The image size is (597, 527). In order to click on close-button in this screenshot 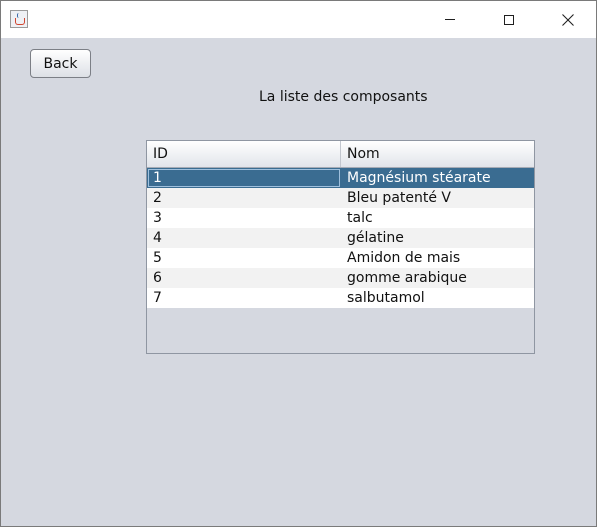, I will do `click(568, 19)`.